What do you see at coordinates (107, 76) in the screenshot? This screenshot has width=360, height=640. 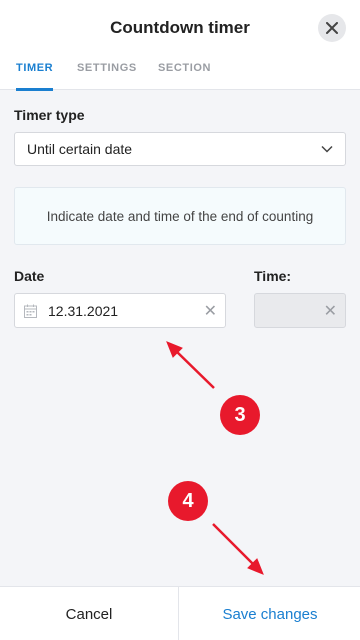 I see `tab-settings: SETTINGS` at bounding box center [107, 76].